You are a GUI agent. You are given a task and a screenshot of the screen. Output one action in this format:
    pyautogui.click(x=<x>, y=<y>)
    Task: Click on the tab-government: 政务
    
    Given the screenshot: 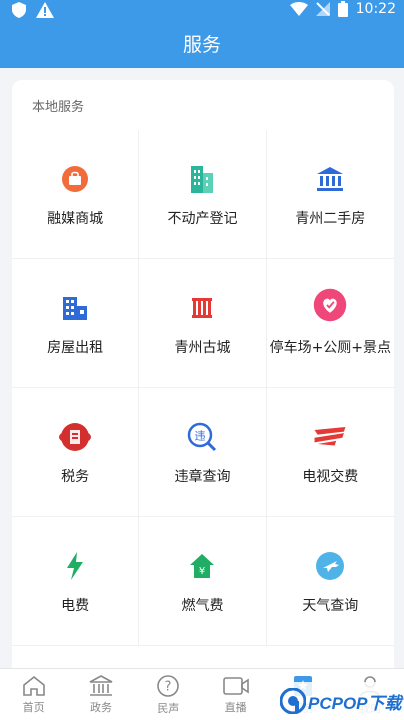 What is the action you would take?
    pyautogui.click(x=100, y=694)
    